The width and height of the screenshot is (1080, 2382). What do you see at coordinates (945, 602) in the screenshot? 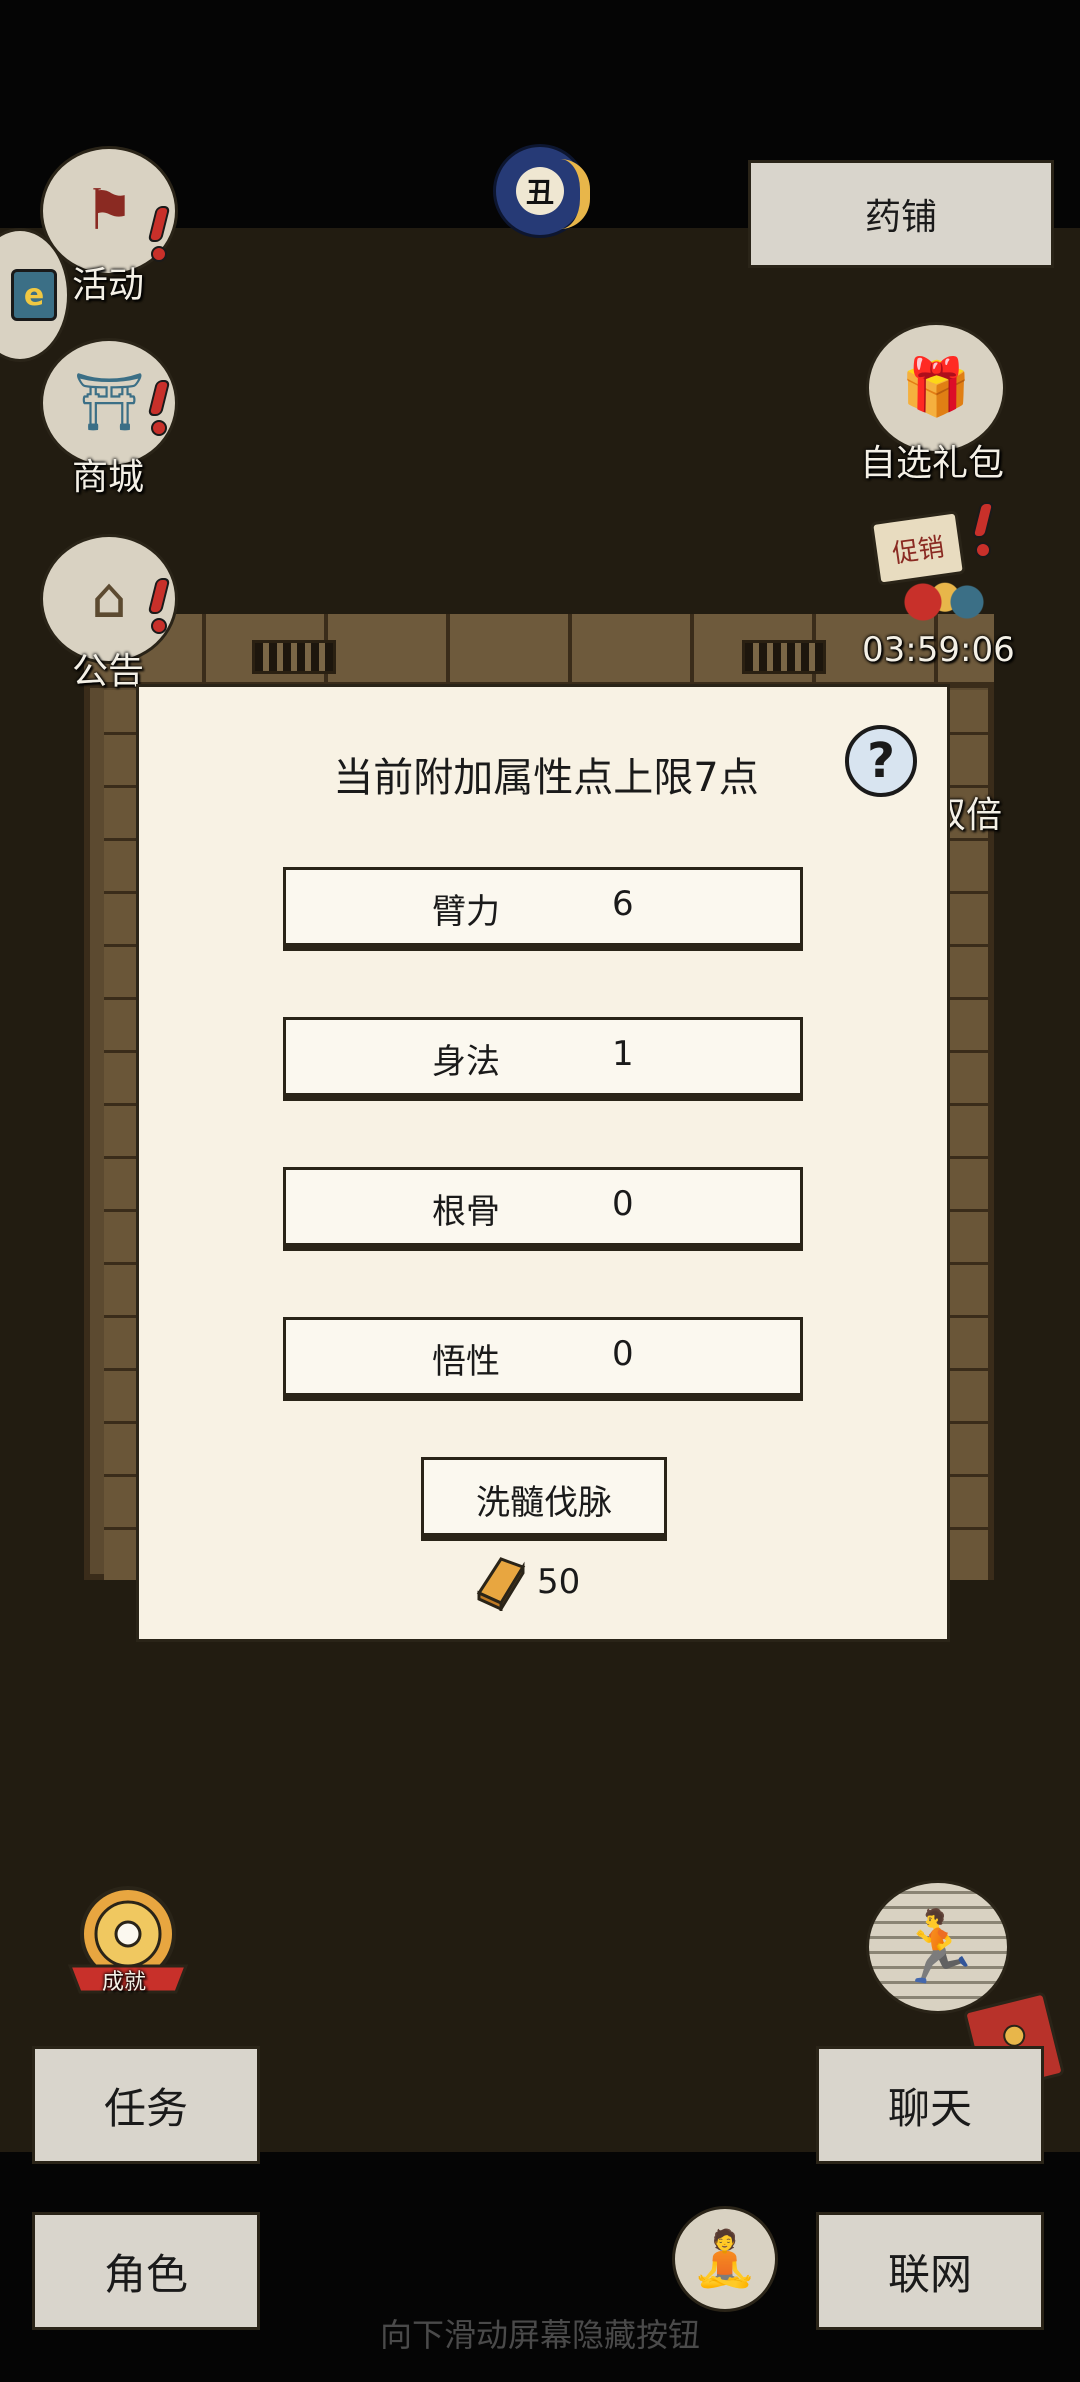
I see `promo-bags-icon` at bounding box center [945, 602].